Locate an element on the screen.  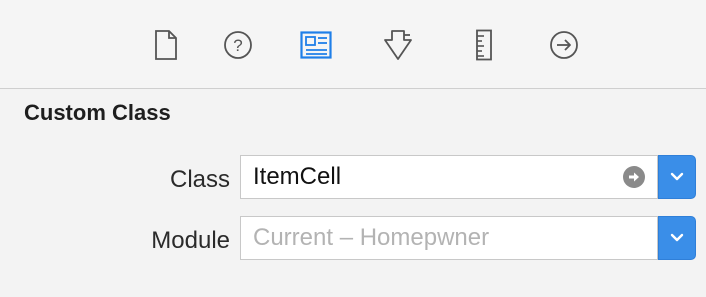
connections-inspector-icon is located at coordinates (564, 45).